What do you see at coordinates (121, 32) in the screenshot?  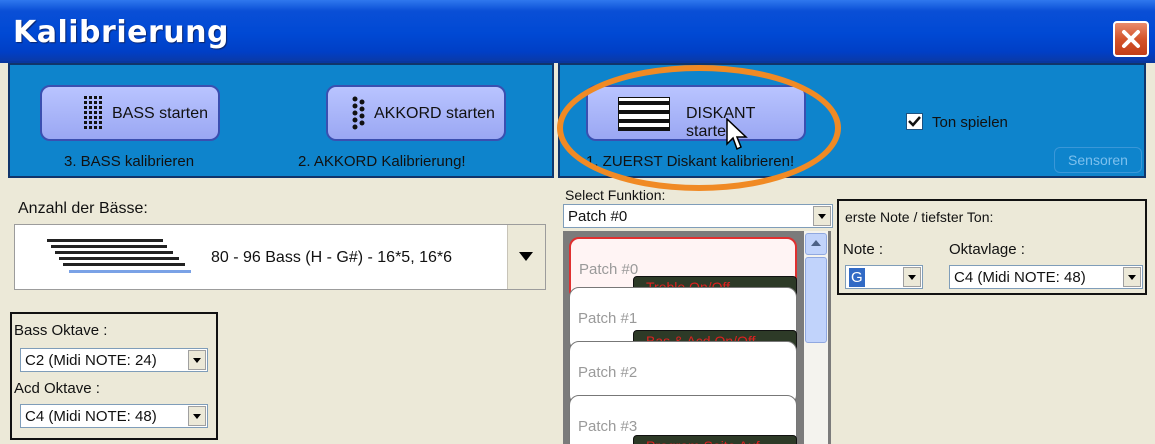 I see `window-title: Kalibrierung` at bounding box center [121, 32].